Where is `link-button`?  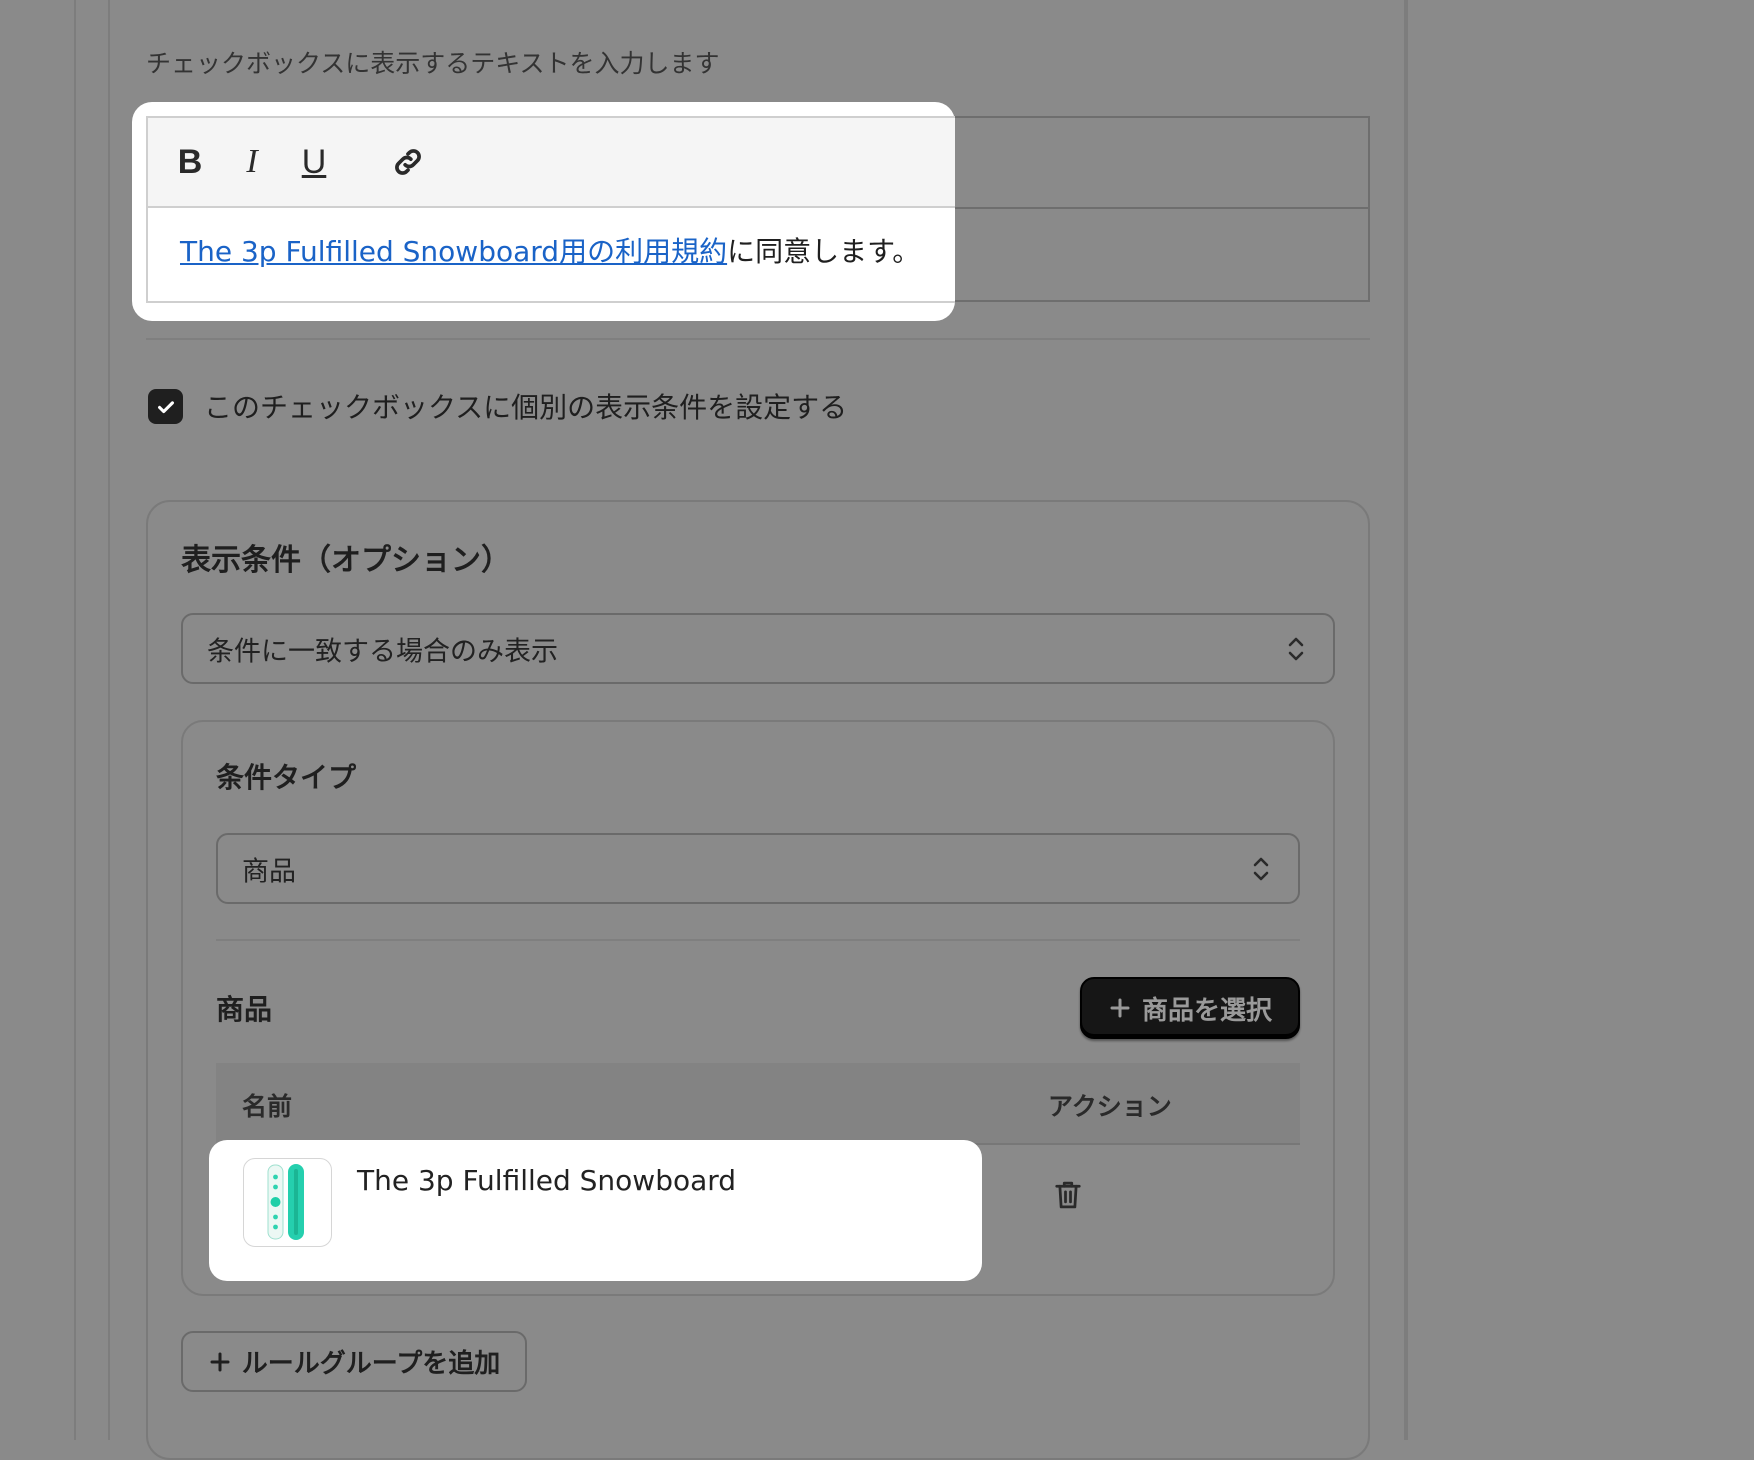
link-button is located at coordinates (408, 162).